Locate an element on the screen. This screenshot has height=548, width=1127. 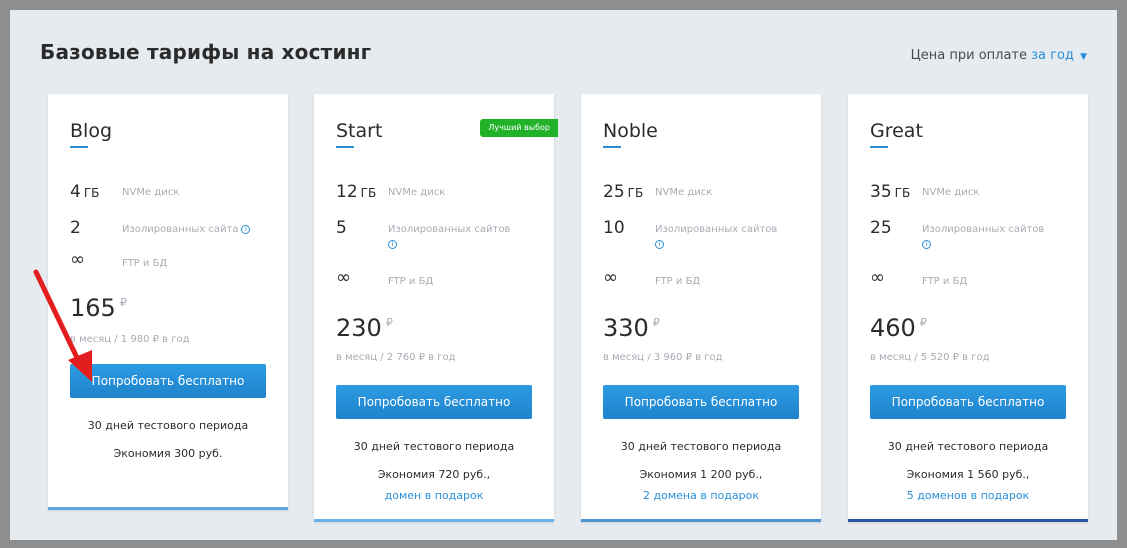
plan-name: Blog is located at coordinates (91, 131).